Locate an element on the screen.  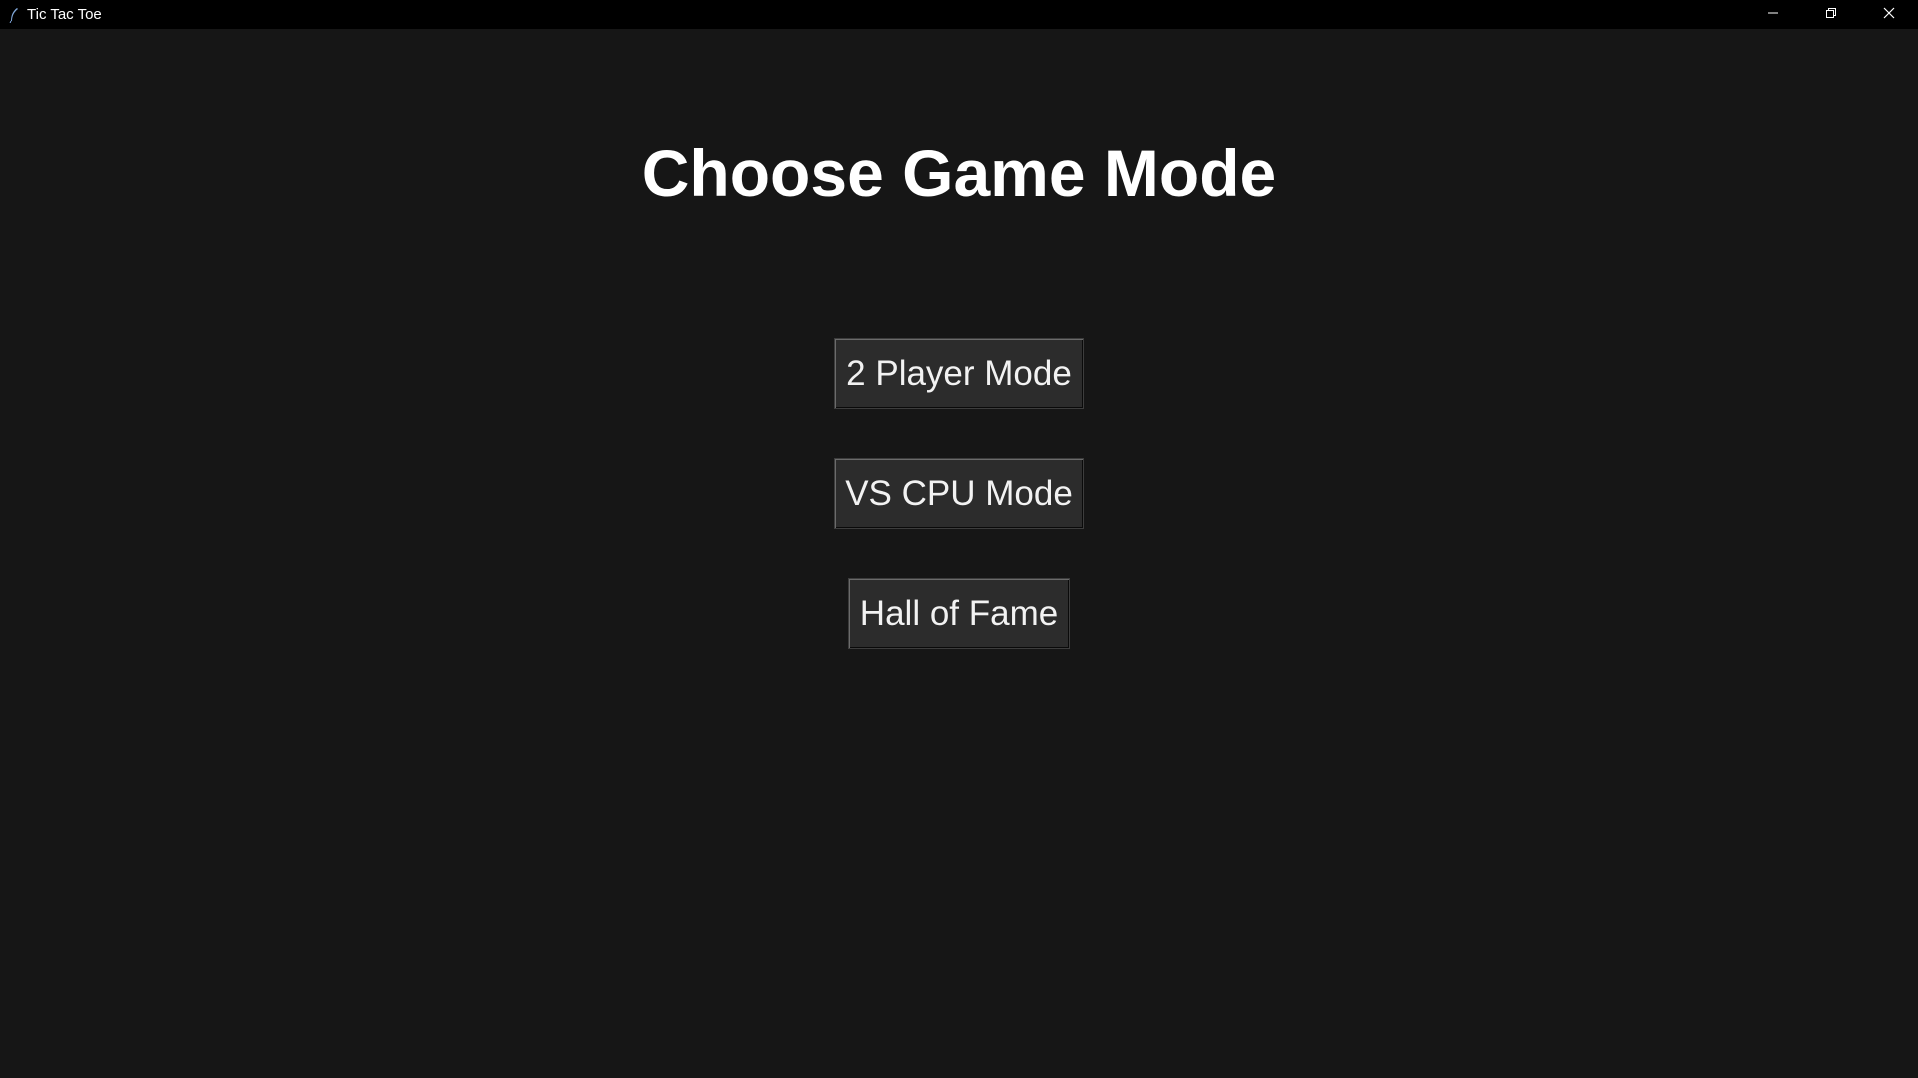
close-button is located at coordinates (1889, 14).